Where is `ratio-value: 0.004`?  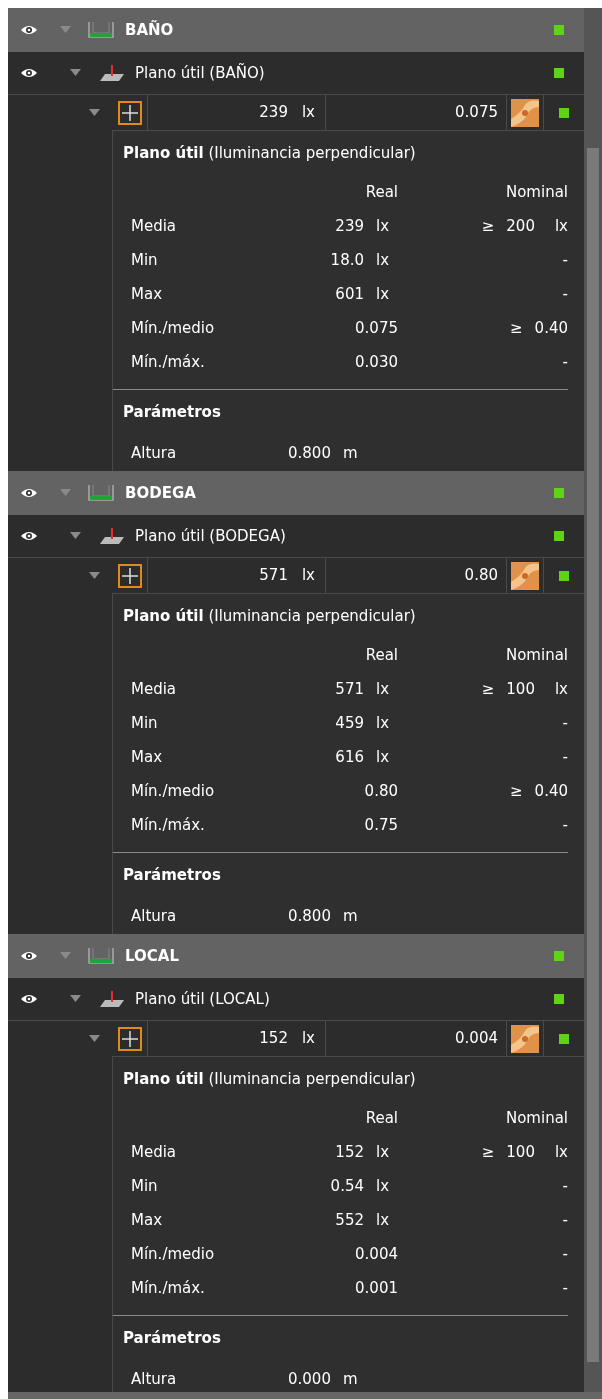 ratio-value: 0.004 is located at coordinates (476, 1039).